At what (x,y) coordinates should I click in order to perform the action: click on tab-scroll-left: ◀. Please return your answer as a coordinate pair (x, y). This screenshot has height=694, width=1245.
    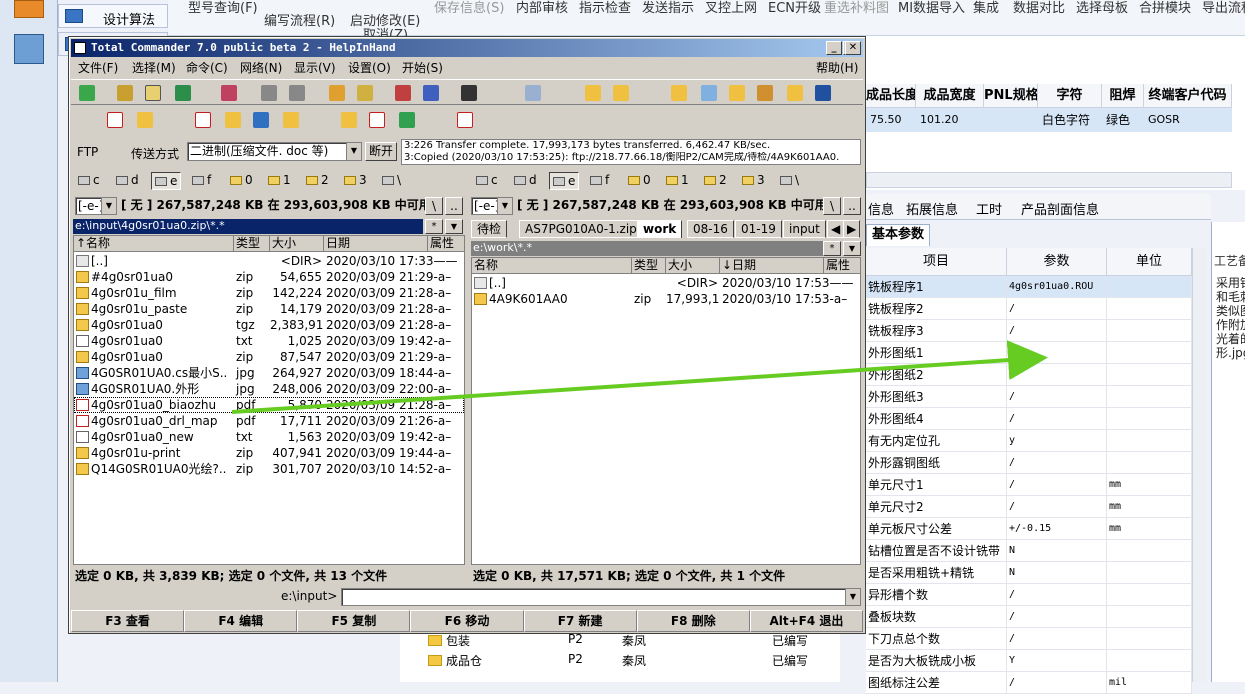
    Looking at the image, I should click on (836, 229).